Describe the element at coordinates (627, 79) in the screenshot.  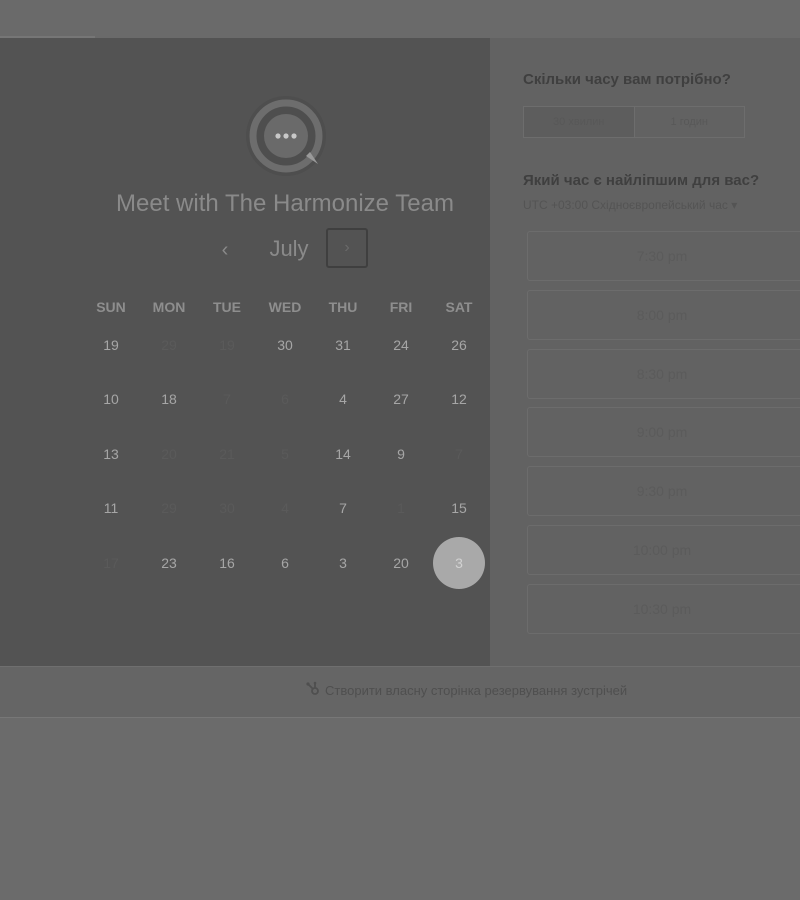
I see `duration-heading: Скільки часу вам потрібно?` at that location.